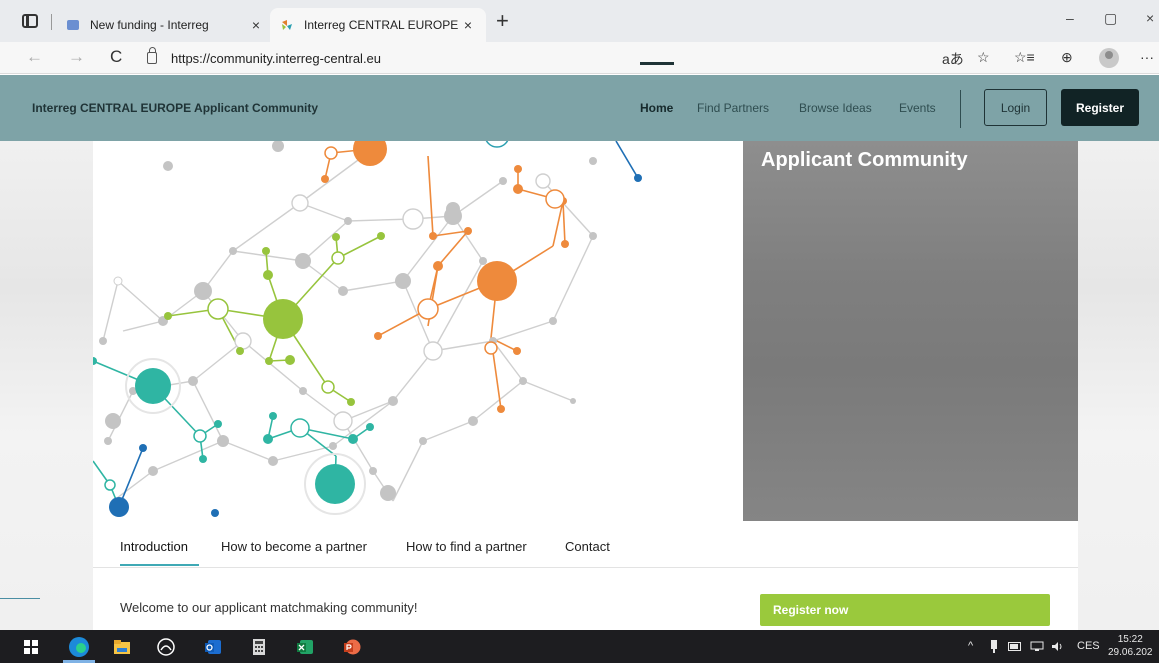  What do you see at coordinates (587, 546) in the screenshot?
I see `tab-contact: Contact` at bounding box center [587, 546].